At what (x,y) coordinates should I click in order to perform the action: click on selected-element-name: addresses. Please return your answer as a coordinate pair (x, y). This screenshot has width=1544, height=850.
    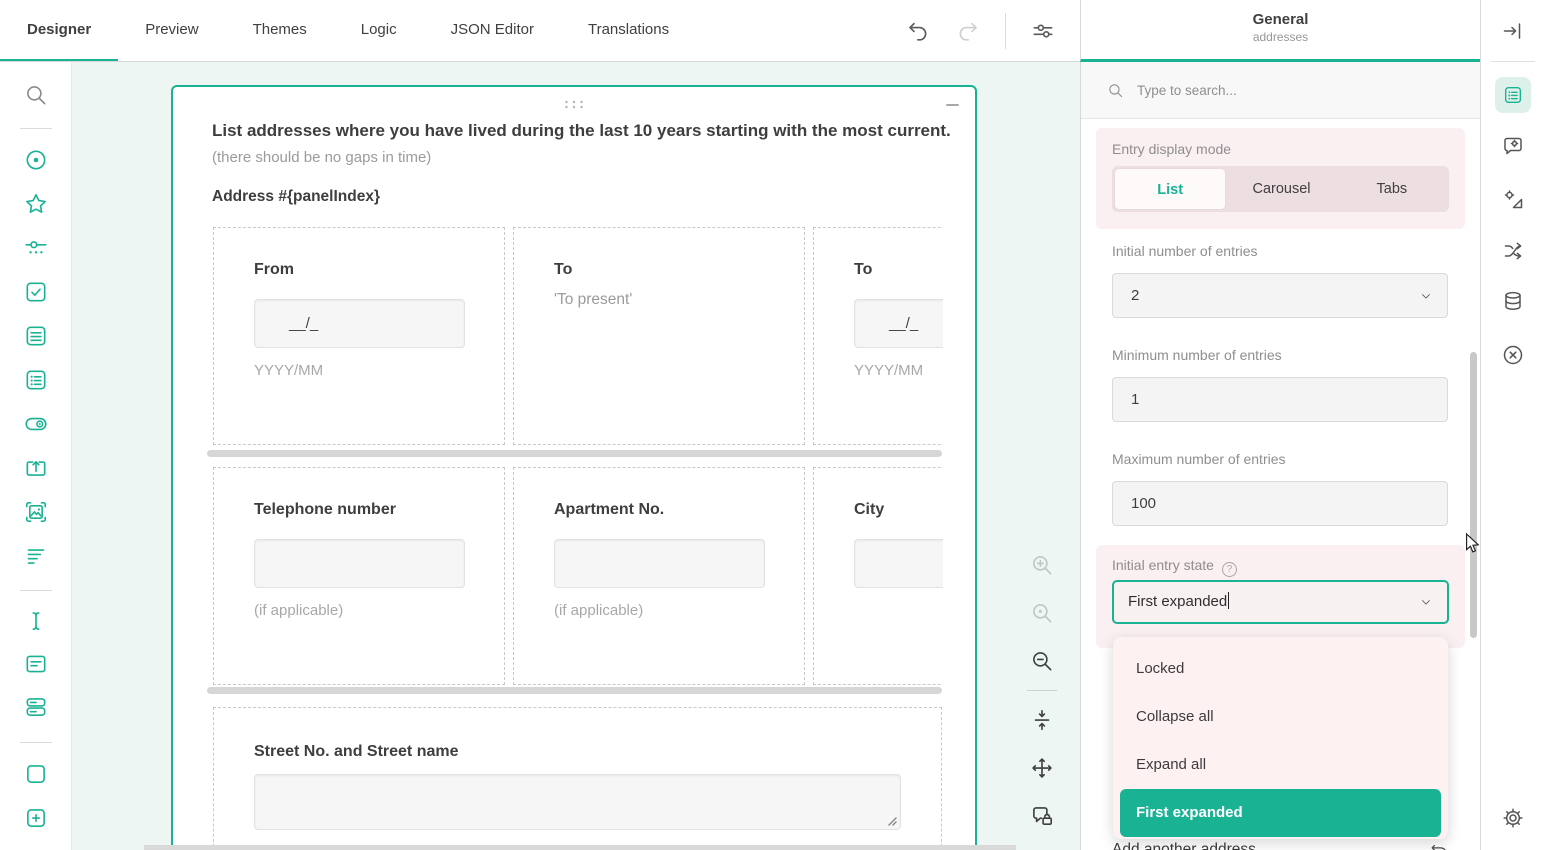
    Looking at the image, I should click on (1280, 37).